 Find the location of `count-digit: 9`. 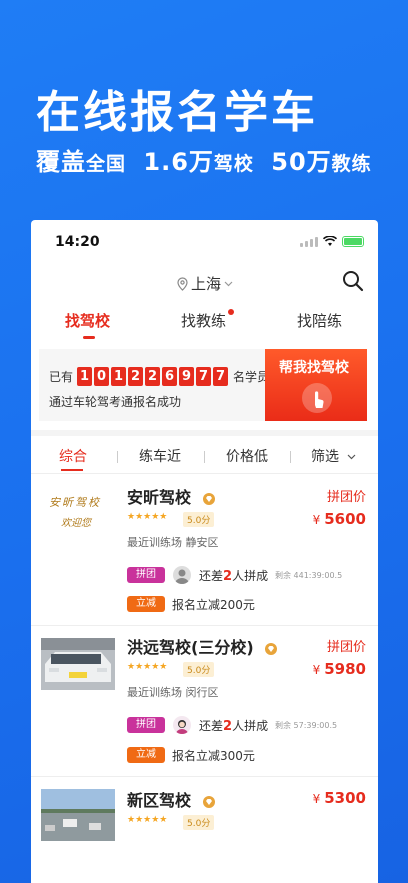

count-digit: 9 is located at coordinates (187, 376).